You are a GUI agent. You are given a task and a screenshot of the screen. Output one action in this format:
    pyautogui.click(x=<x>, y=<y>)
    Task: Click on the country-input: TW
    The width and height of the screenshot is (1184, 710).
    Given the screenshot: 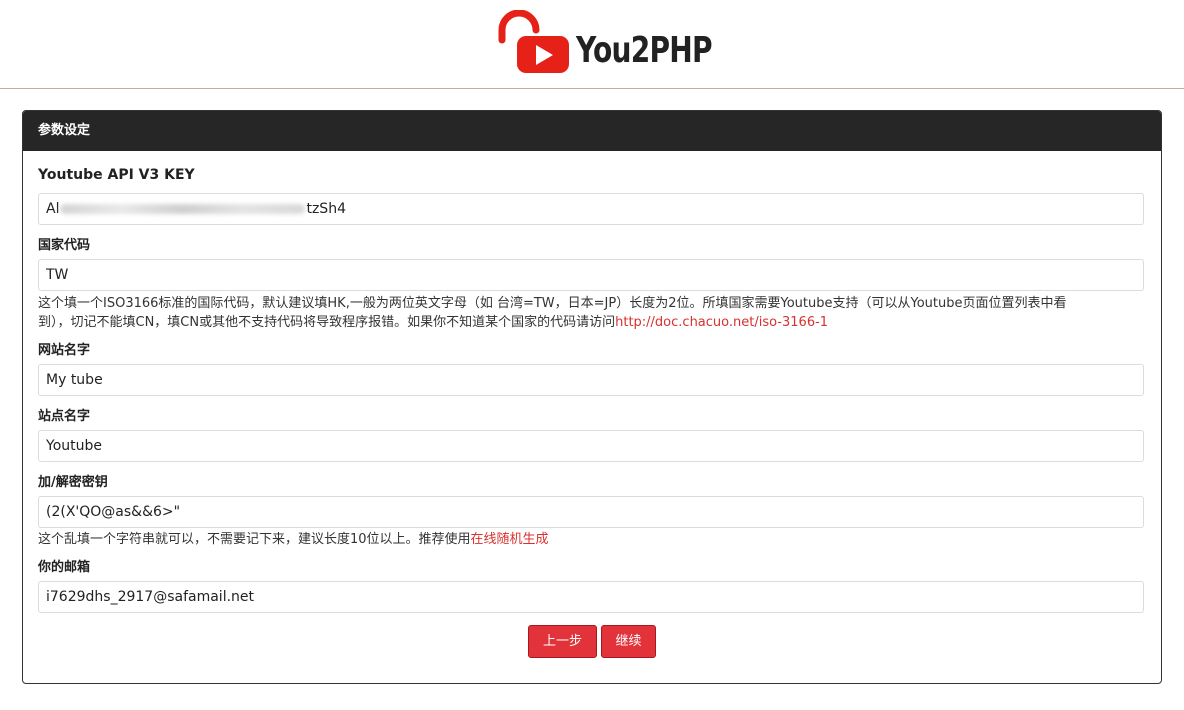 What is the action you would take?
    pyautogui.click(x=591, y=275)
    